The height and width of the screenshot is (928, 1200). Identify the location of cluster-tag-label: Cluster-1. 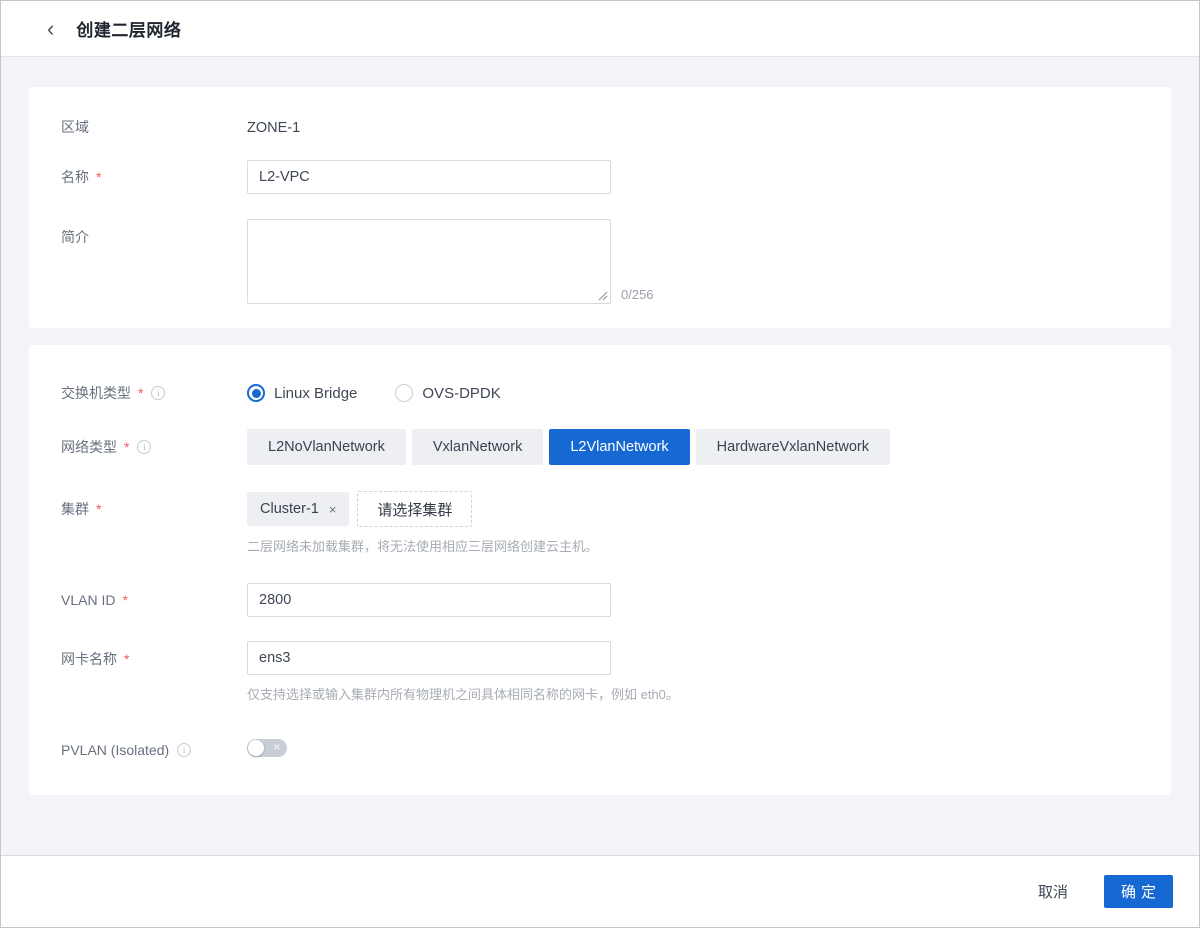
(289, 509).